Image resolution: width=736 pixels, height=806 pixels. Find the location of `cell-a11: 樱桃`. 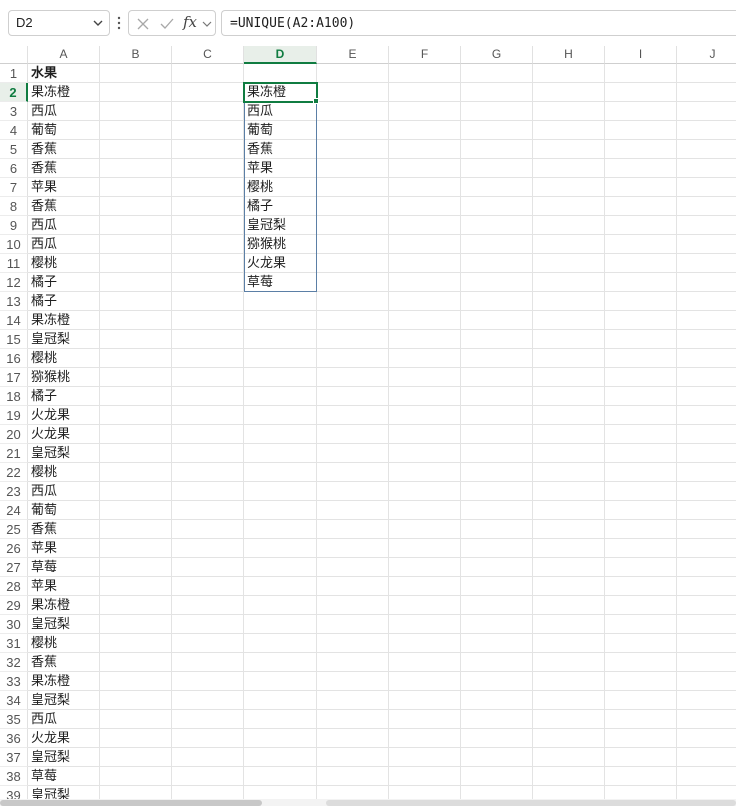

cell-a11: 樱桃 is located at coordinates (65, 263).